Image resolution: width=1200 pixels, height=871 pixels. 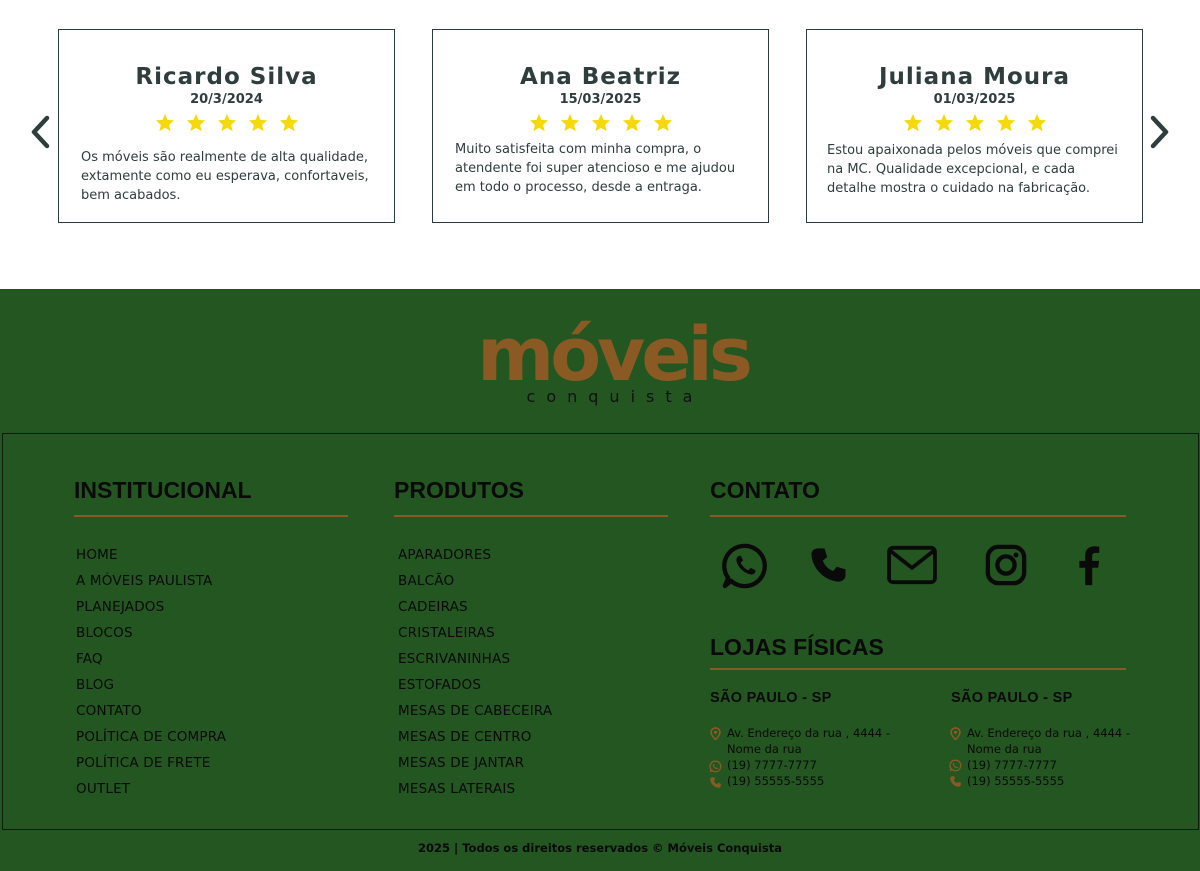 I want to click on footer-link-mesas-laterais: MESAS LATERAIS, so click(x=475, y=793).